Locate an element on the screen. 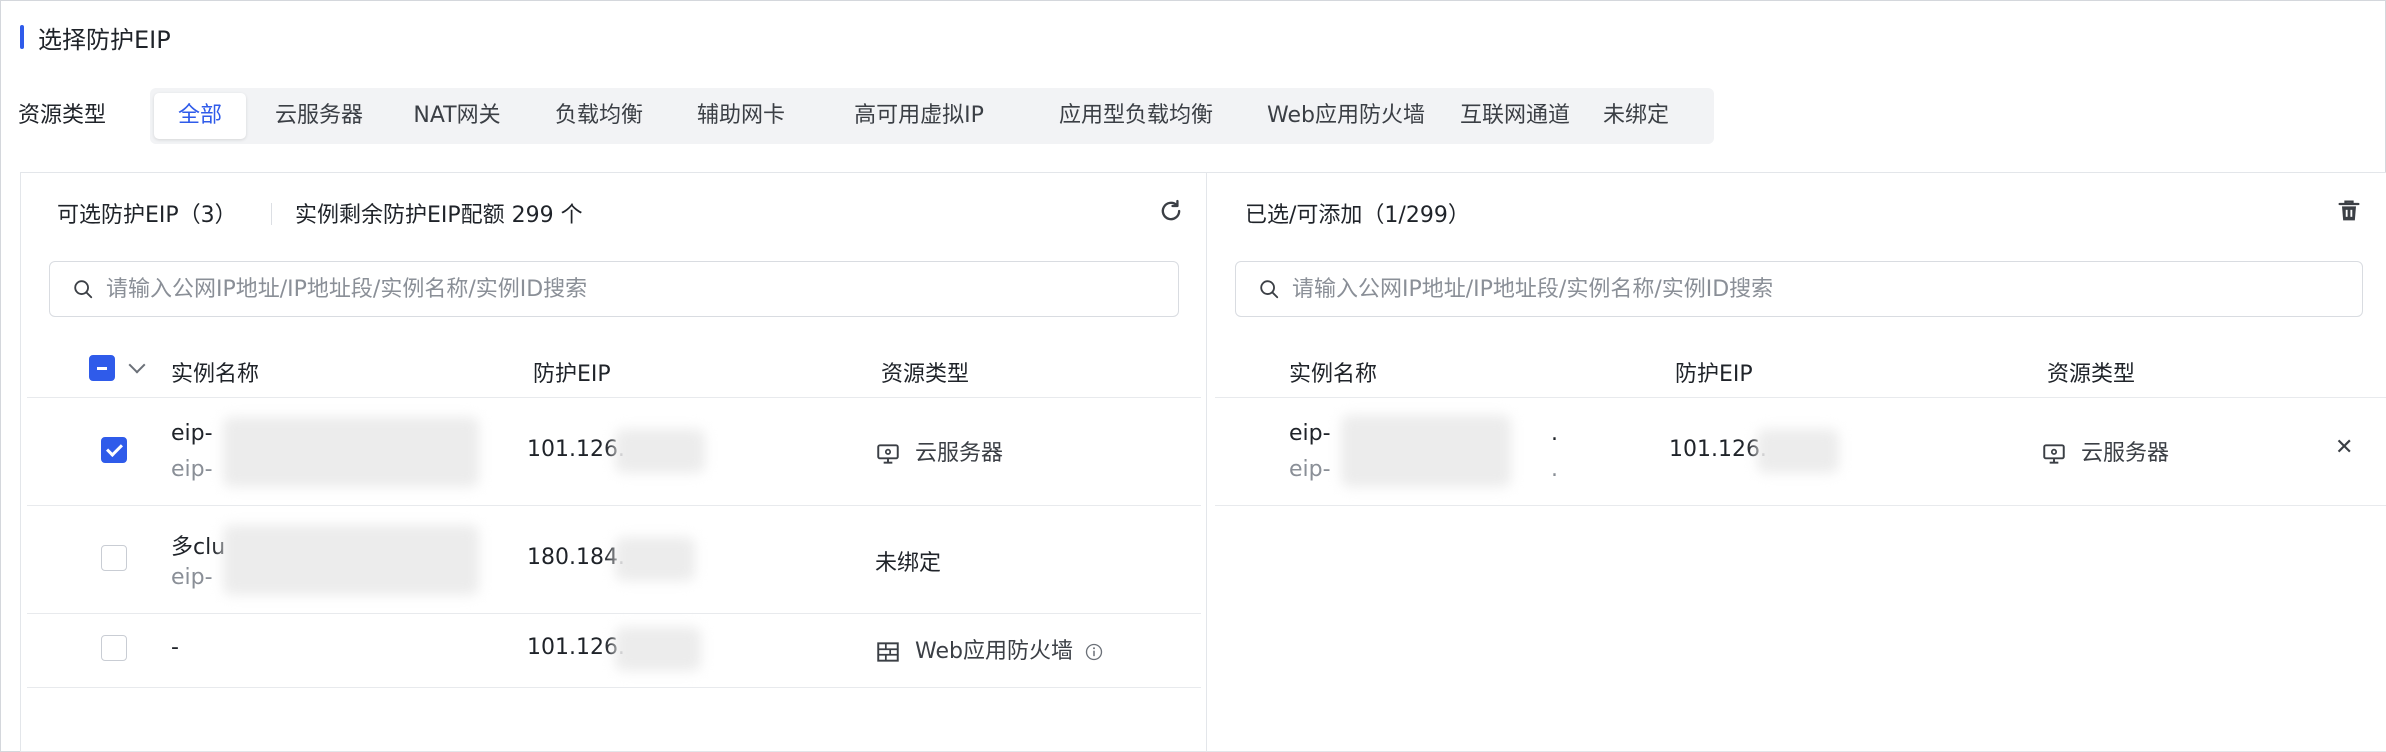 The image size is (2386, 752). select-all-checkbox is located at coordinates (102, 368).